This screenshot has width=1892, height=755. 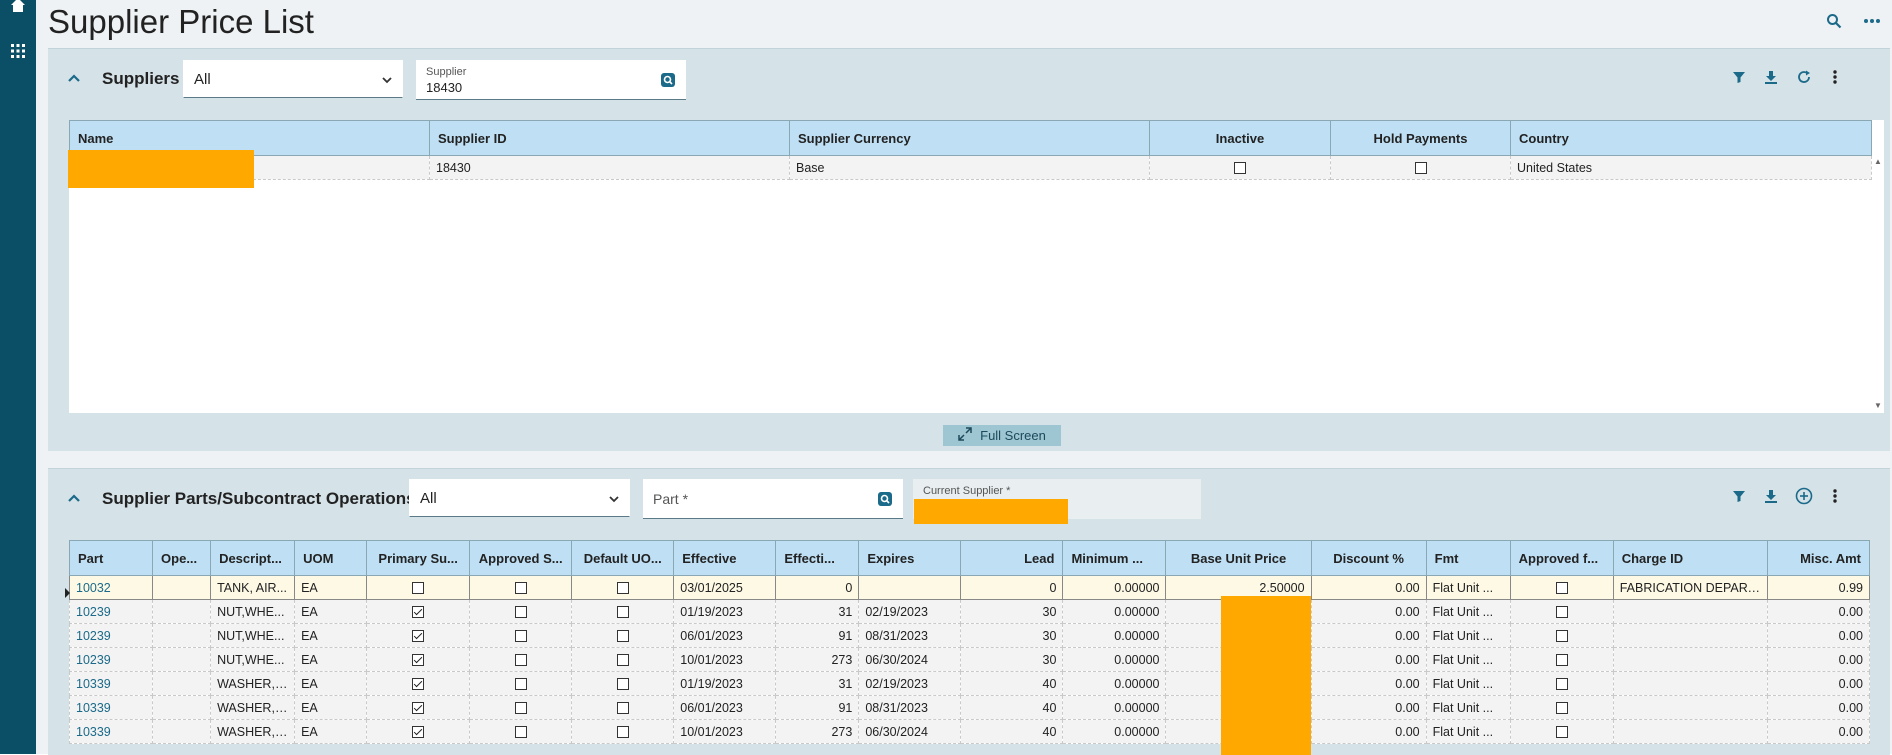 What do you see at coordinates (1240, 168) in the screenshot?
I see `inactive-checkbox` at bounding box center [1240, 168].